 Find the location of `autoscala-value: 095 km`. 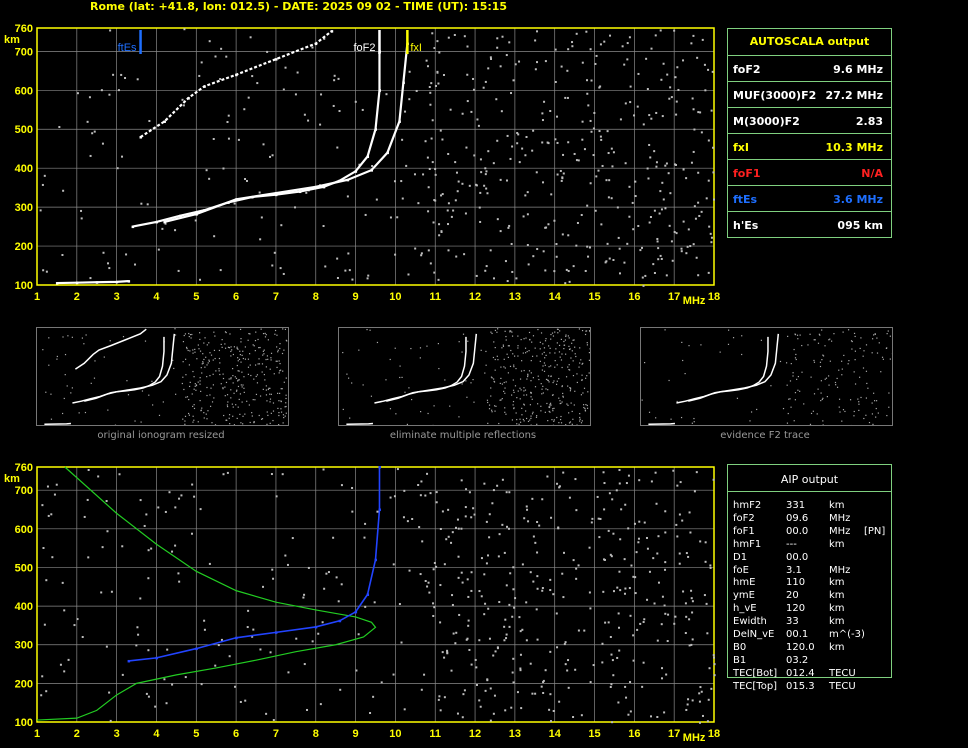

autoscala-value: 095 km is located at coordinates (860, 225).